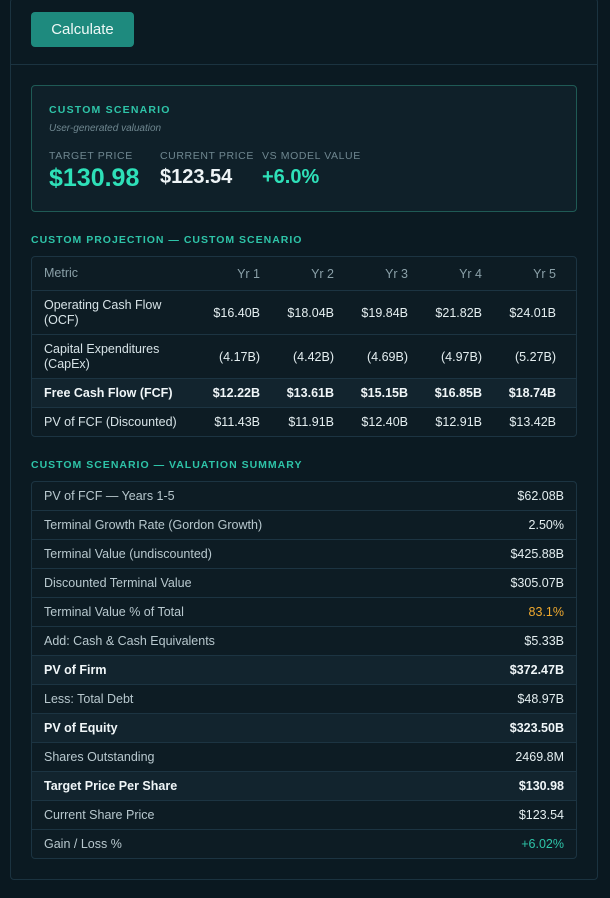 Image resolution: width=610 pixels, height=898 pixels. What do you see at coordinates (118, 583) in the screenshot?
I see `summary-label: Discounted Terminal Value` at bounding box center [118, 583].